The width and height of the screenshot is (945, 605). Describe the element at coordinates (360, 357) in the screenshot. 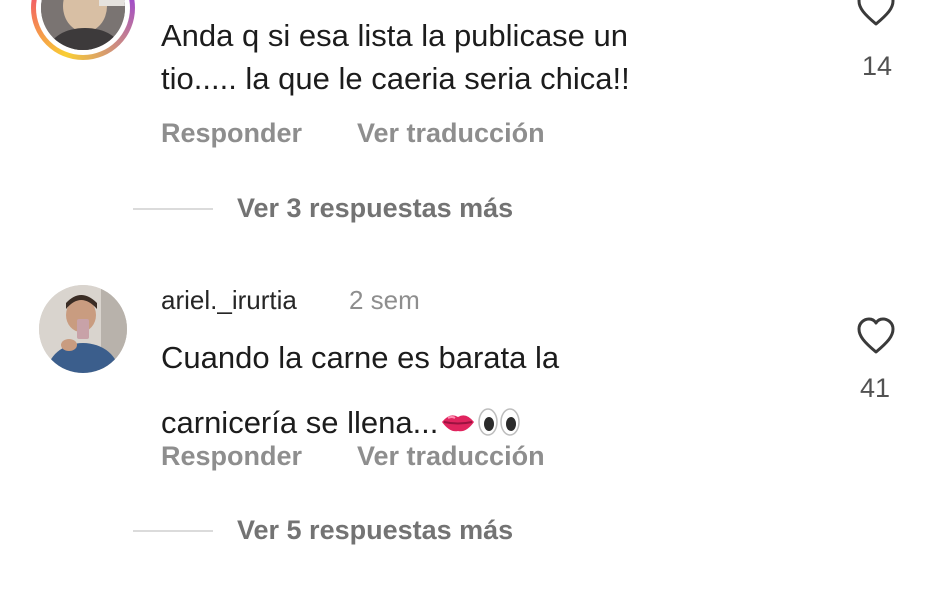

I see `comment-text-line: Cuando la carne es barata la` at that location.